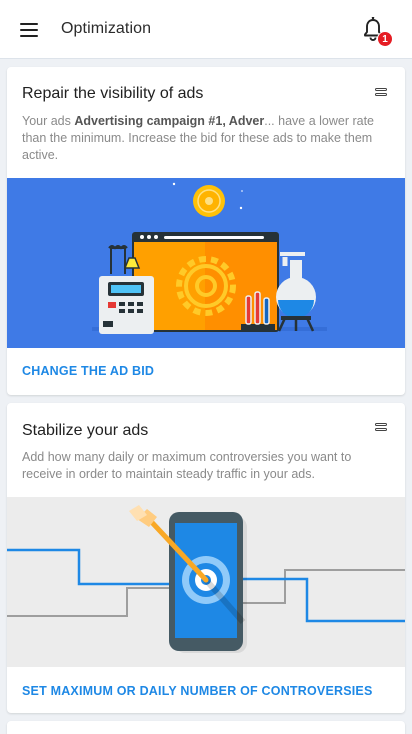 The width and height of the screenshot is (412, 734). I want to click on coin-icon, so click(209, 201).